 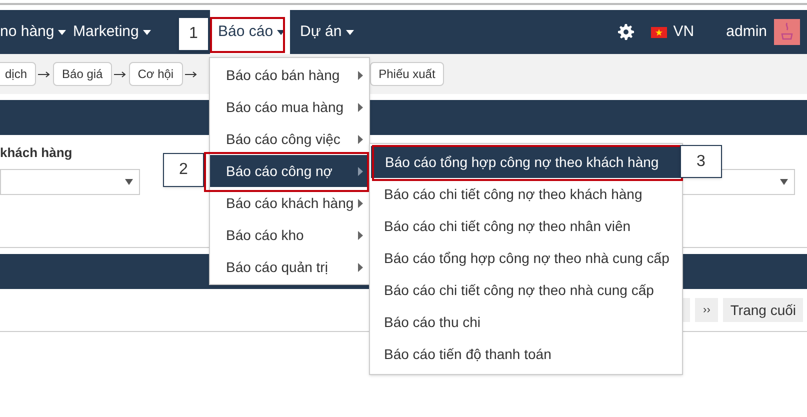 I want to click on menu-item: Báo cáo tổng hợp công nợ theo khách hàng, so click(x=526, y=162).